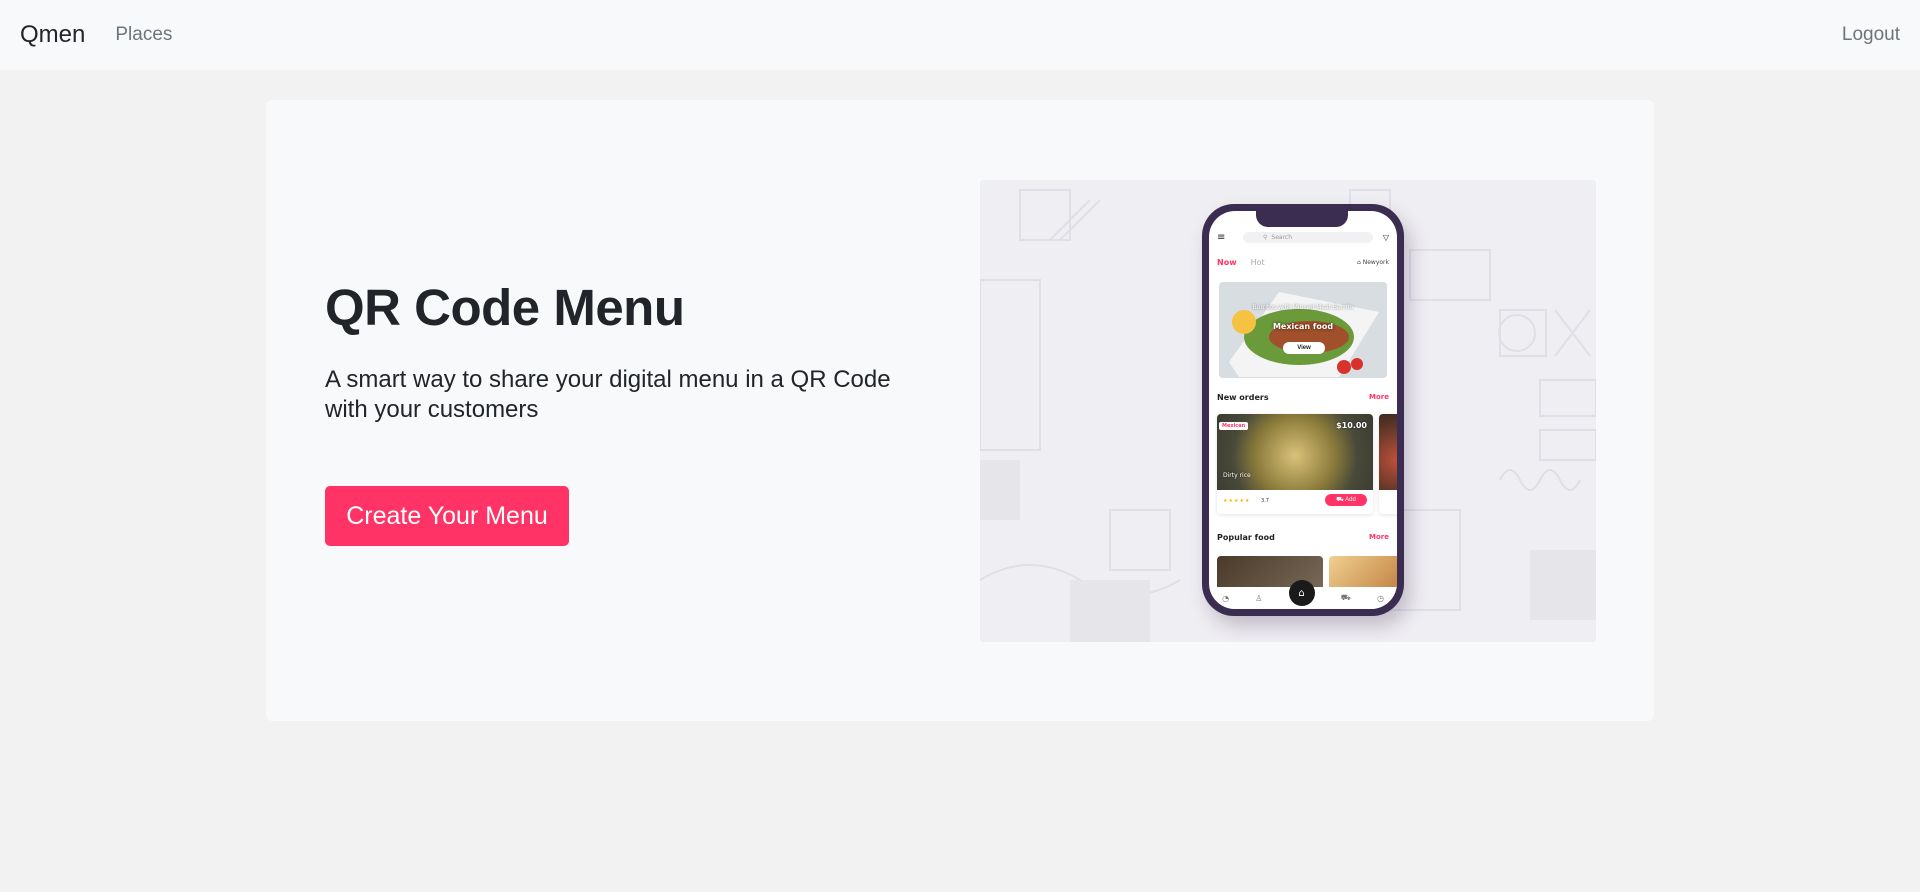  I want to click on app-top-bar: ≡ ⚲ Search ▽, so click(1303, 237).